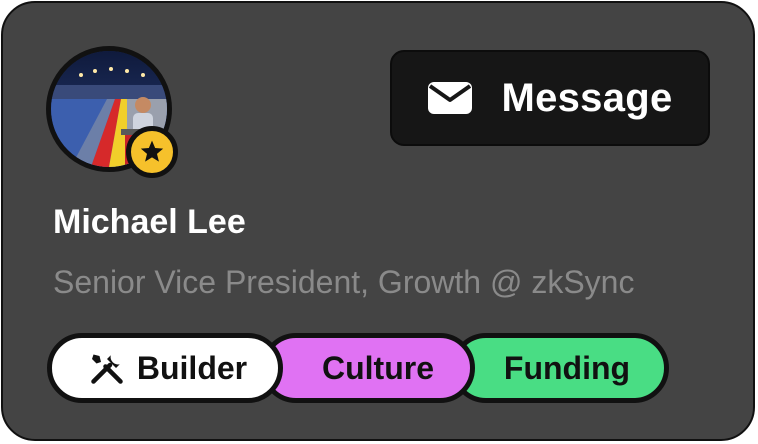 The image size is (758, 444). What do you see at coordinates (192, 367) in the screenshot?
I see `tag-label: Builder` at bounding box center [192, 367].